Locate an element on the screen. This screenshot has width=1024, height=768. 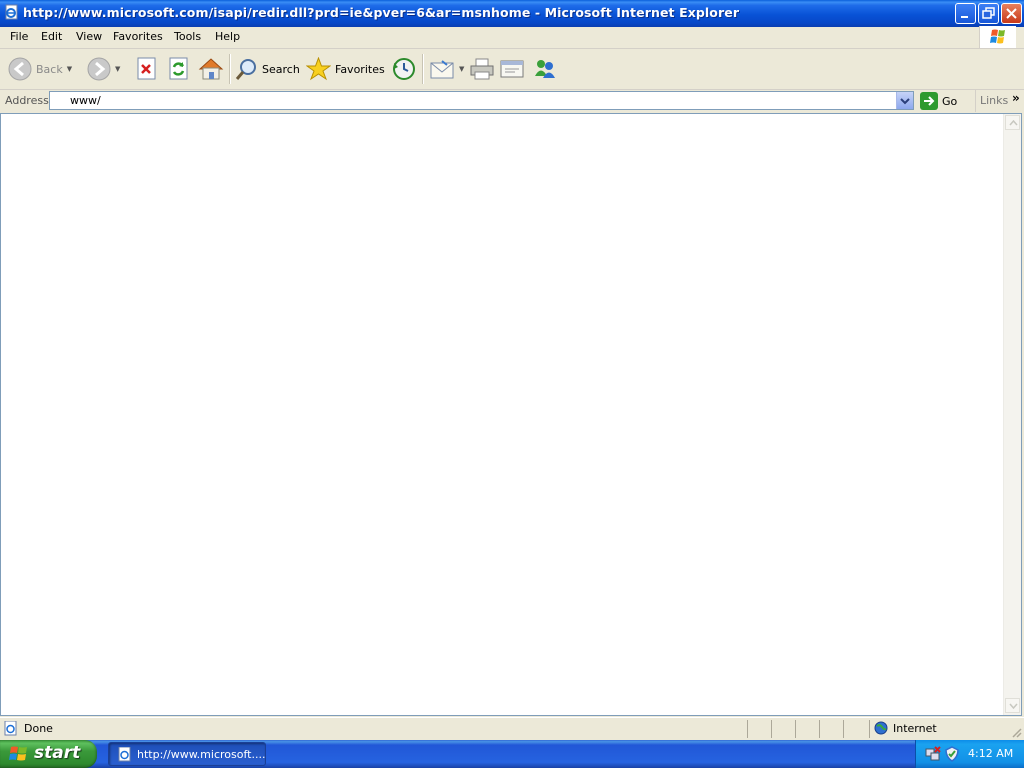
status-text: Done is located at coordinates (38, 728).